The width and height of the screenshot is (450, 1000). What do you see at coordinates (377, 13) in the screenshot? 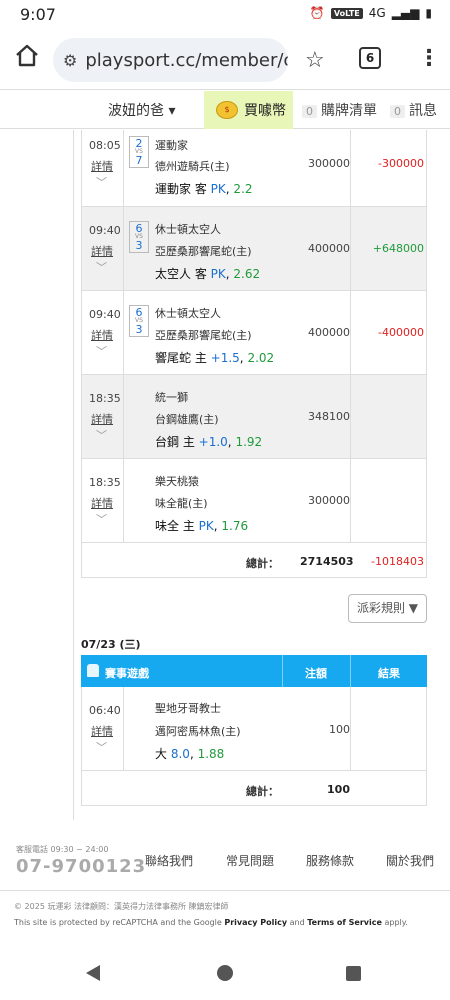
I see `network-icon: 4G` at bounding box center [377, 13].